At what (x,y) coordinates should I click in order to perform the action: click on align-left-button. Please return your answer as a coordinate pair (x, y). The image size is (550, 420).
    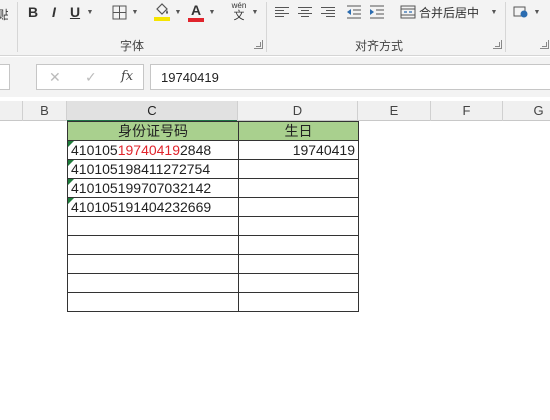
    Looking at the image, I should click on (282, 12).